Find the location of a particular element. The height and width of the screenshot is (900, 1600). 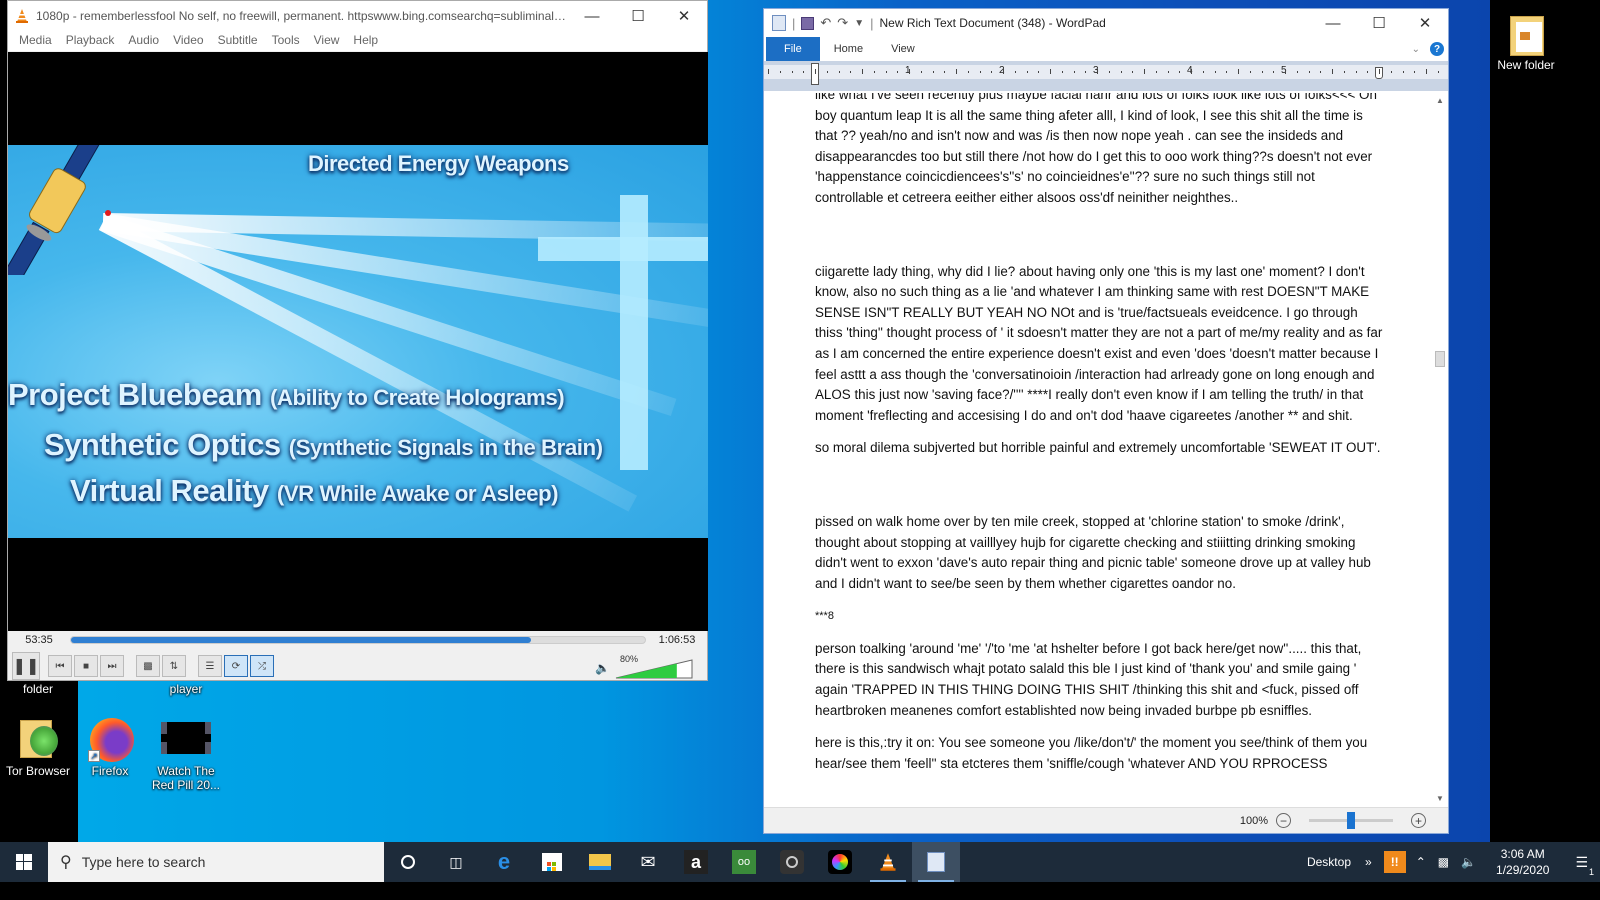

redo-icon: ↷ is located at coordinates (842, 23).